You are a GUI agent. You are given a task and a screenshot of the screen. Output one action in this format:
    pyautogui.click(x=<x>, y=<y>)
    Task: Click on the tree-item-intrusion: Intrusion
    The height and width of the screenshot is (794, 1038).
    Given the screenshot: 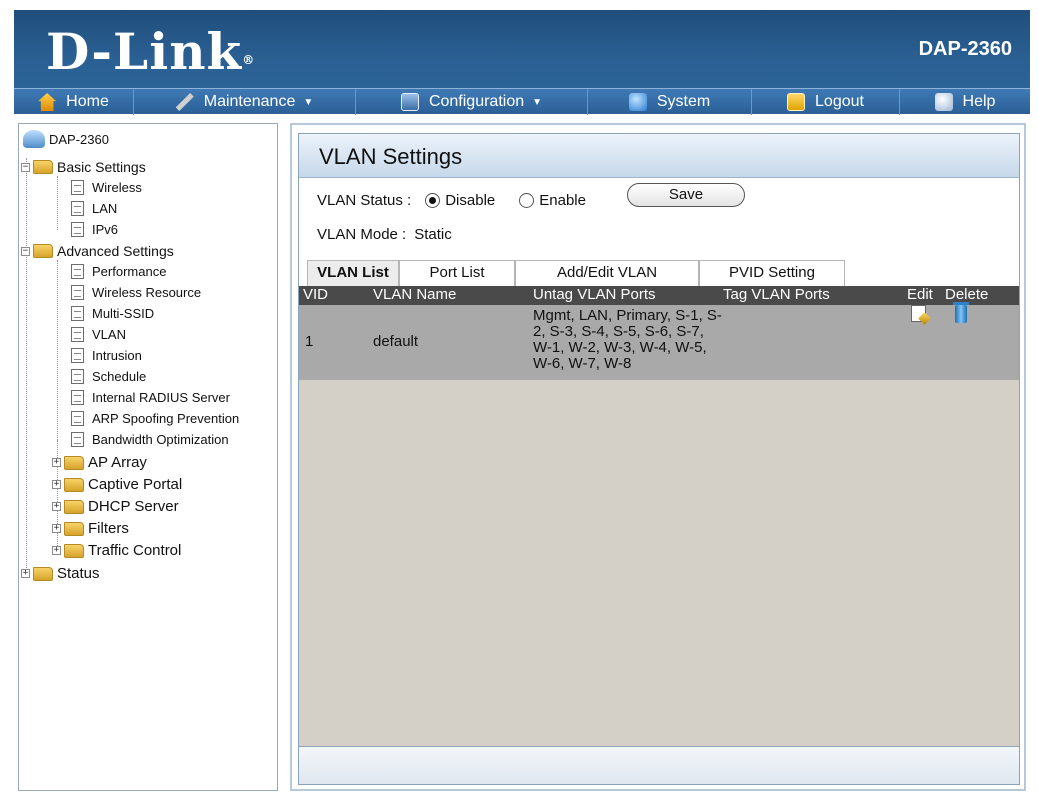 What is the action you would take?
    pyautogui.click(x=106, y=355)
    